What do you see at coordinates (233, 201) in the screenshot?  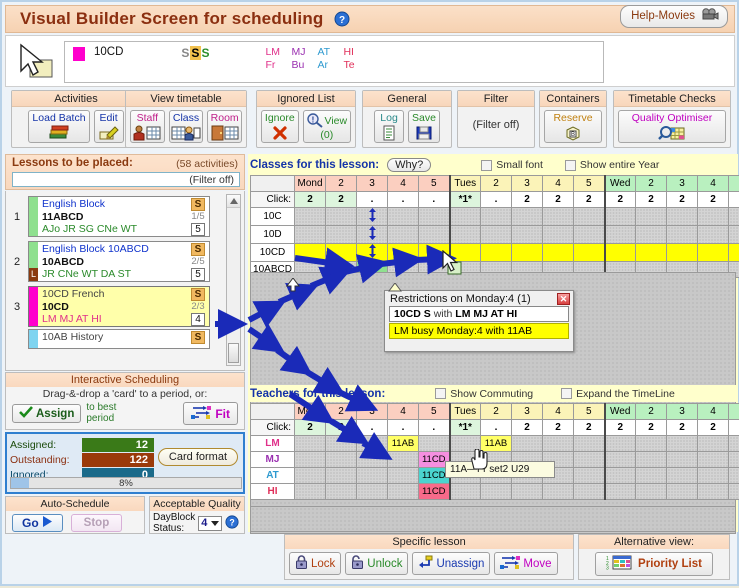 I see `scroll-up-arrow-icon` at bounding box center [233, 201].